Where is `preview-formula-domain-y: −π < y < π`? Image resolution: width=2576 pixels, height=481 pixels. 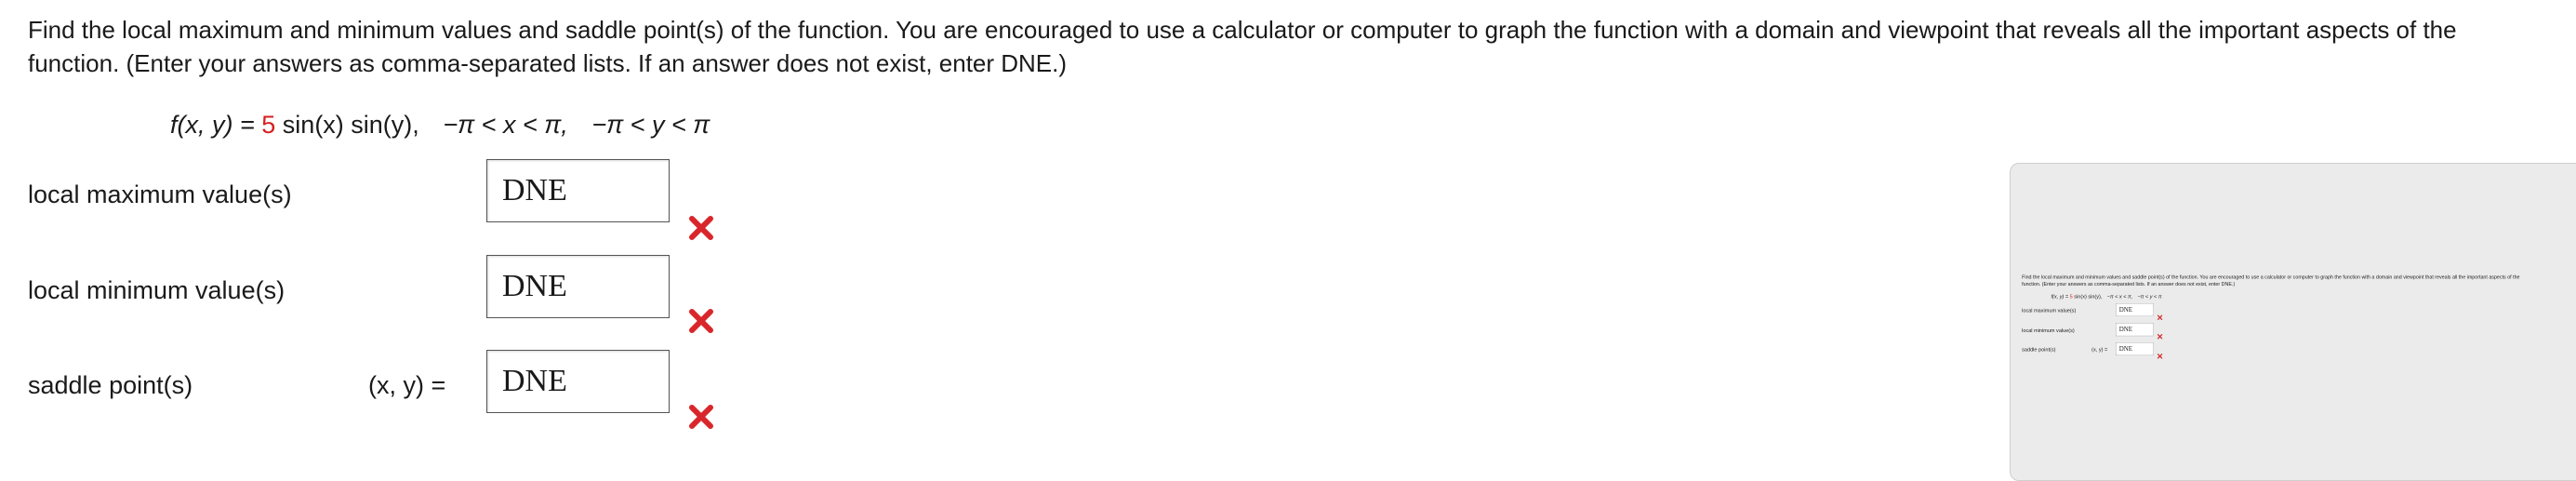 preview-formula-domain-y: −π < y < π is located at coordinates (2149, 296).